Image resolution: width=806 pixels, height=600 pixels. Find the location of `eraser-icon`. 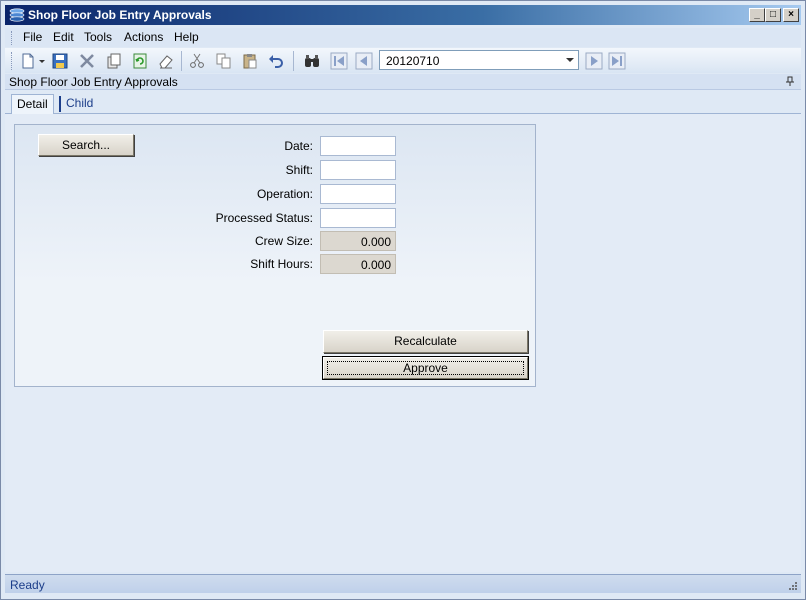

eraser-icon is located at coordinates (166, 61).